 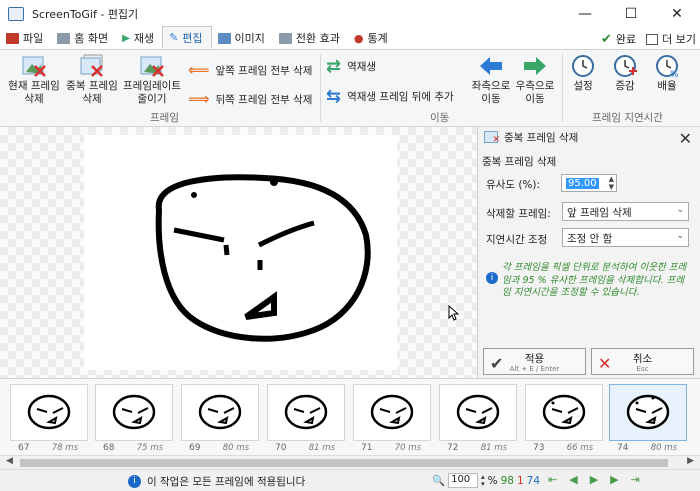 What do you see at coordinates (486, 480) in the screenshot?
I see `zoom-control: 🔍 100 ▴ ▾ % 98 1 74` at bounding box center [486, 480].